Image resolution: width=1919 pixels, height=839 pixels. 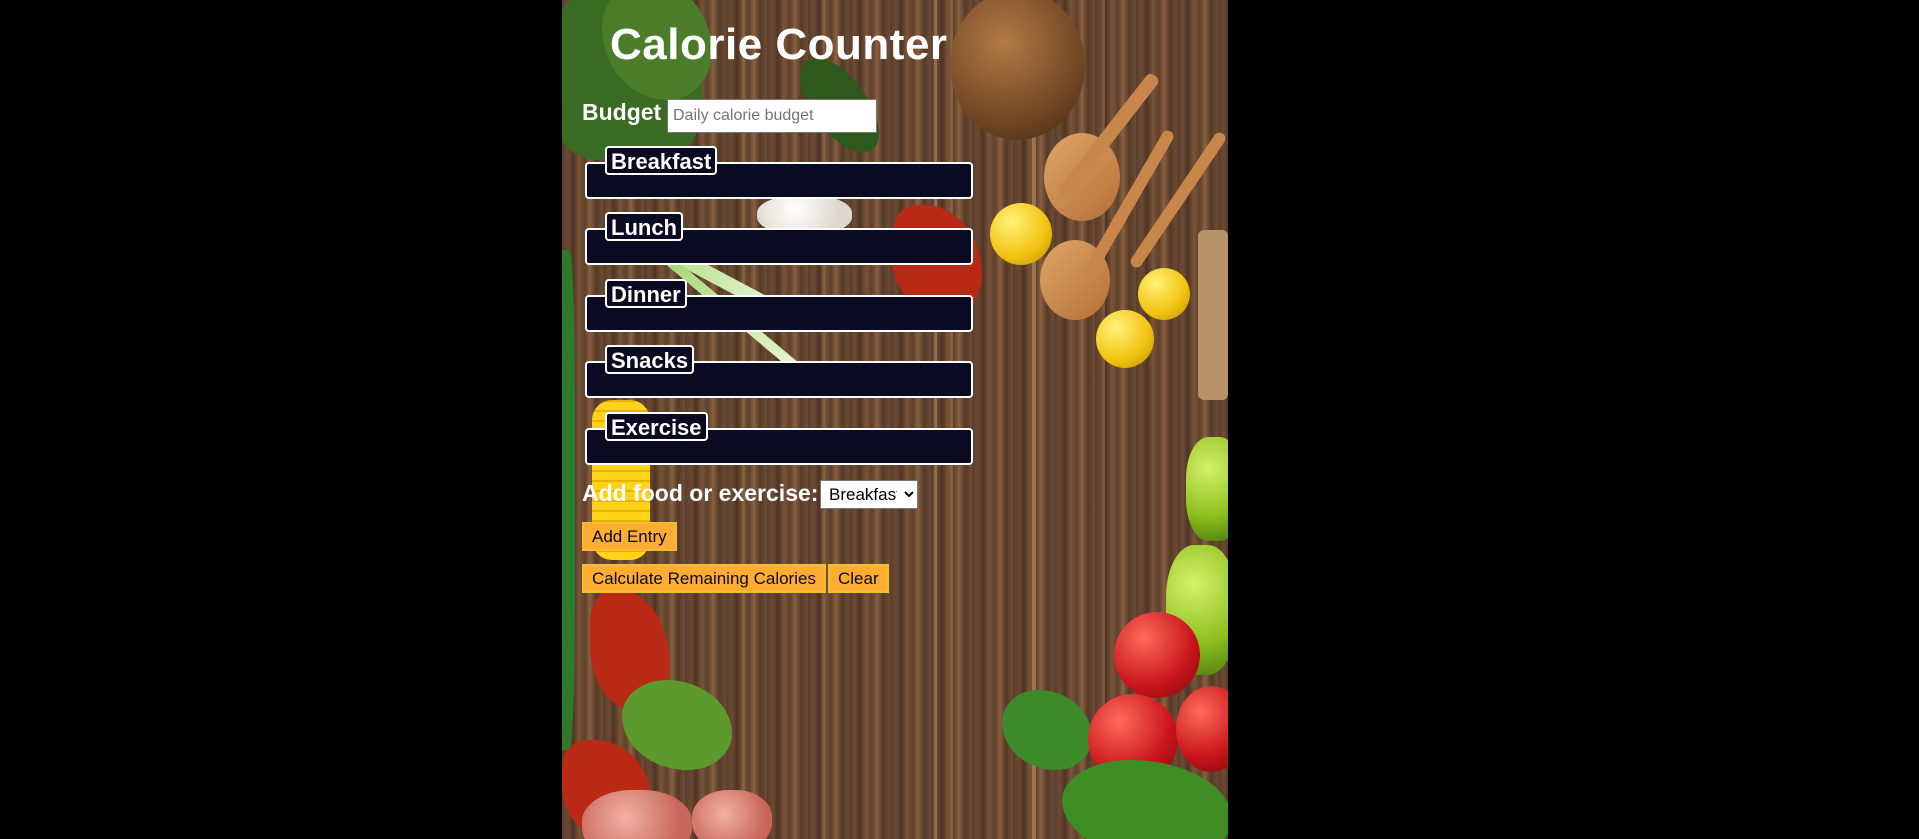 What do you see at coordinates (644, 226) in the screenshot?
I see `fieldset-legend-lunch: Lunch` at bounding box center [644, 226].